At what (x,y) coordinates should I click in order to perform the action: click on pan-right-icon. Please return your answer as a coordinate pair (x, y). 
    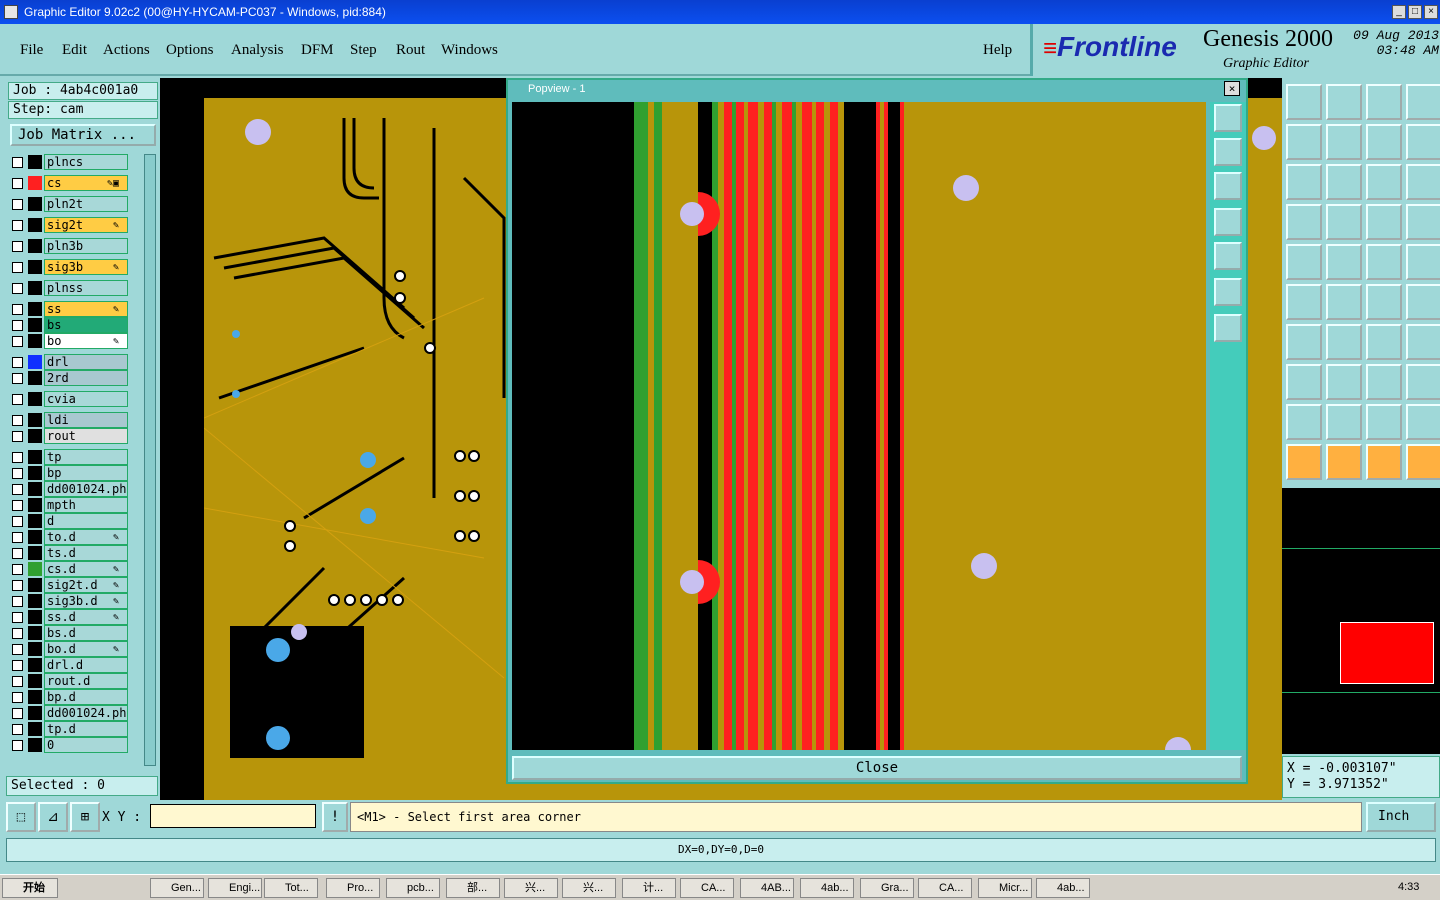
    Looking at the image, I should click on (1344, 142).